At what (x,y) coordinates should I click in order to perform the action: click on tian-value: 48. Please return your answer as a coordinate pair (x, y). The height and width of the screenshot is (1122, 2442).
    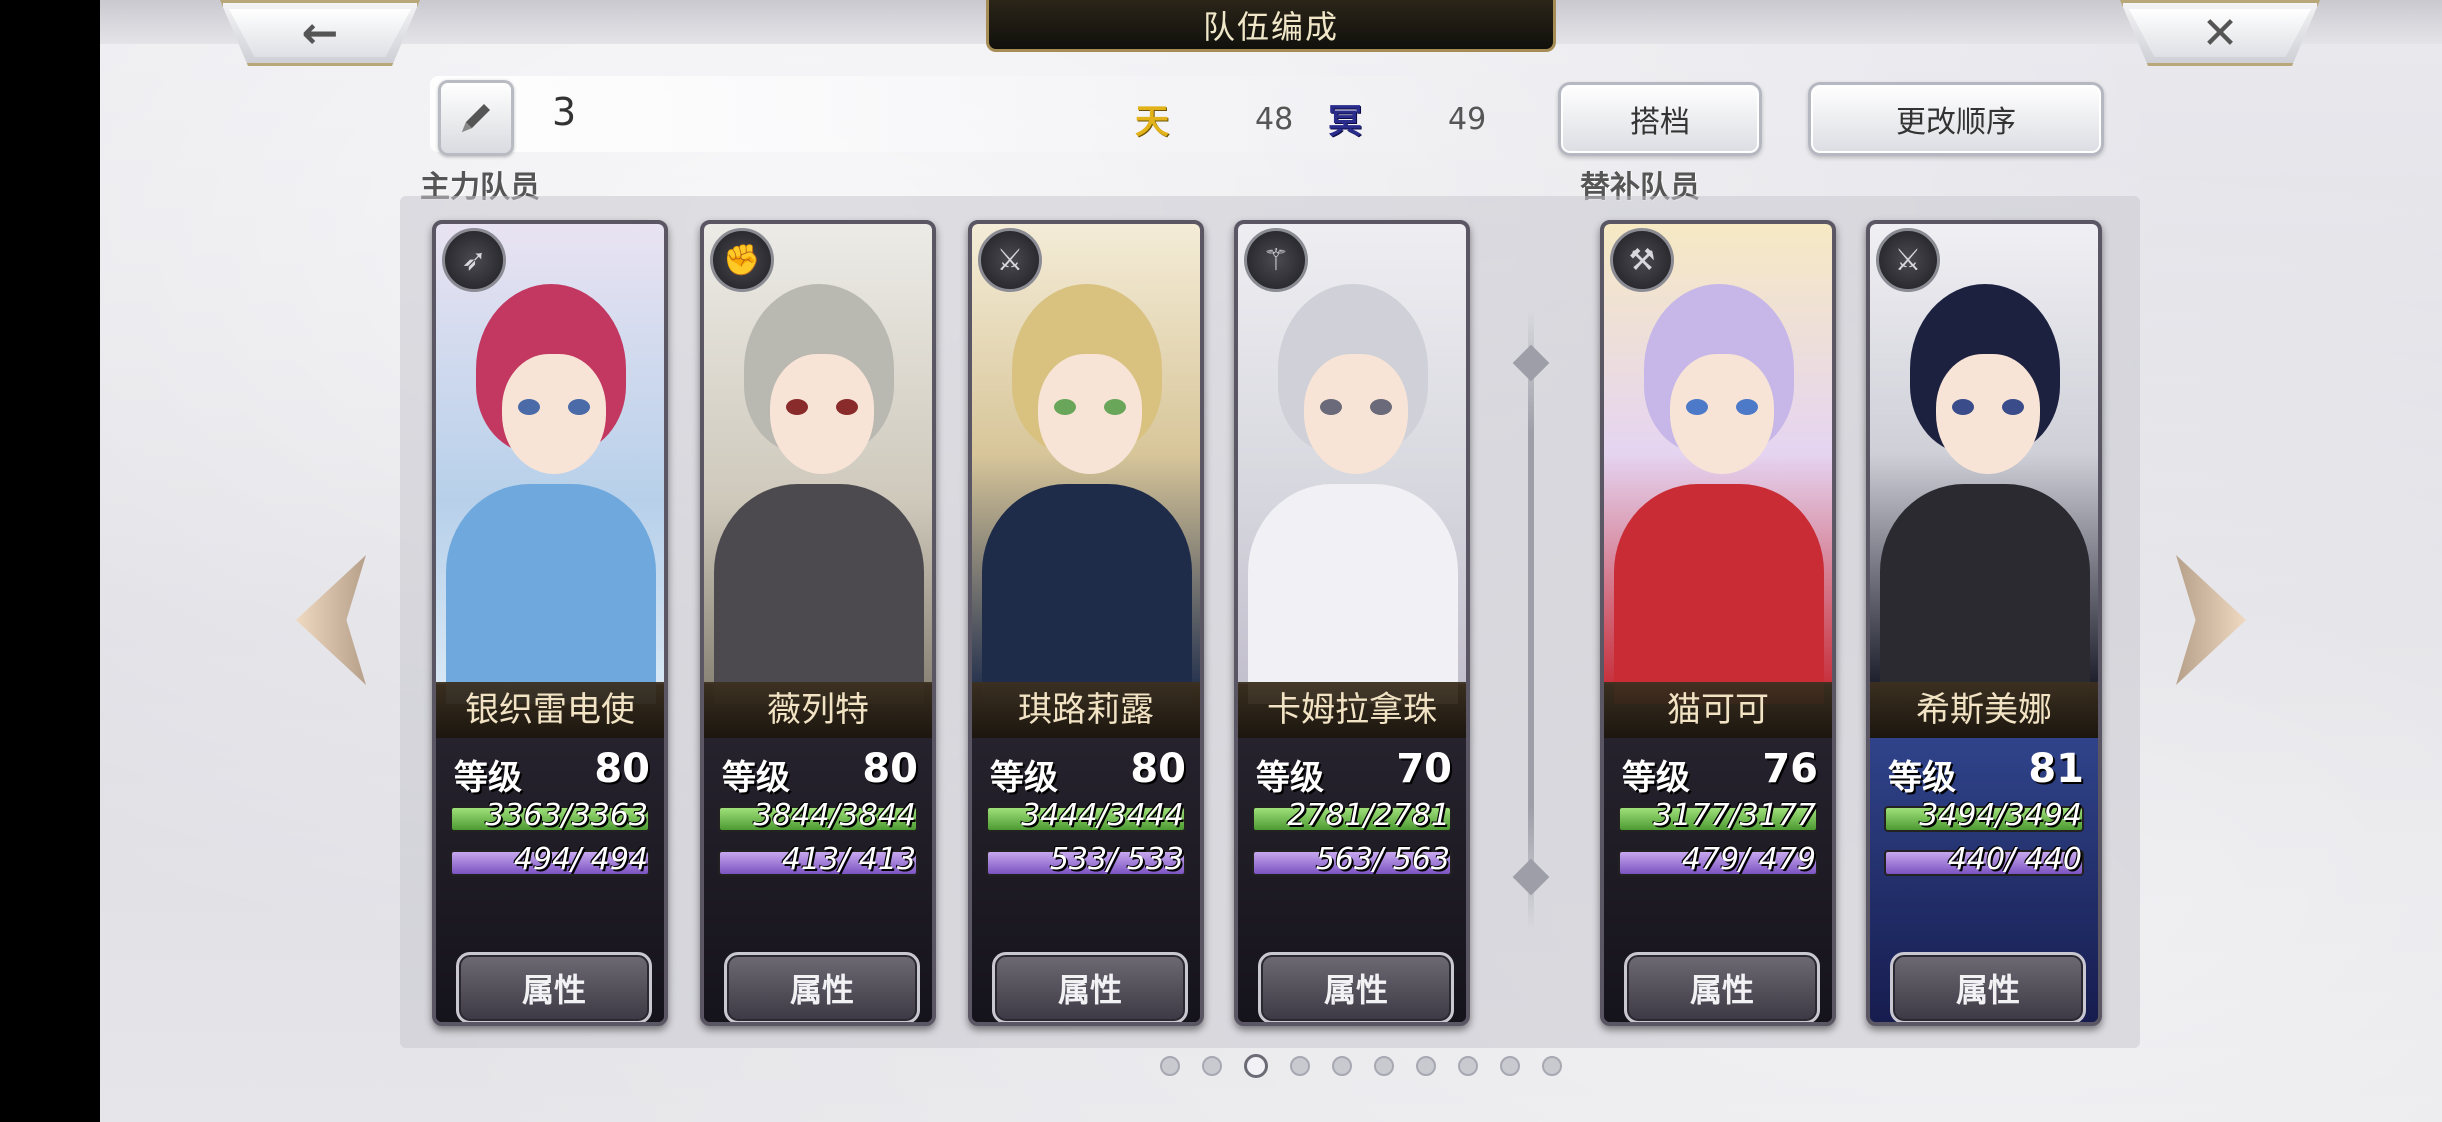
    Looking at the image, I should click on (1274, 119).